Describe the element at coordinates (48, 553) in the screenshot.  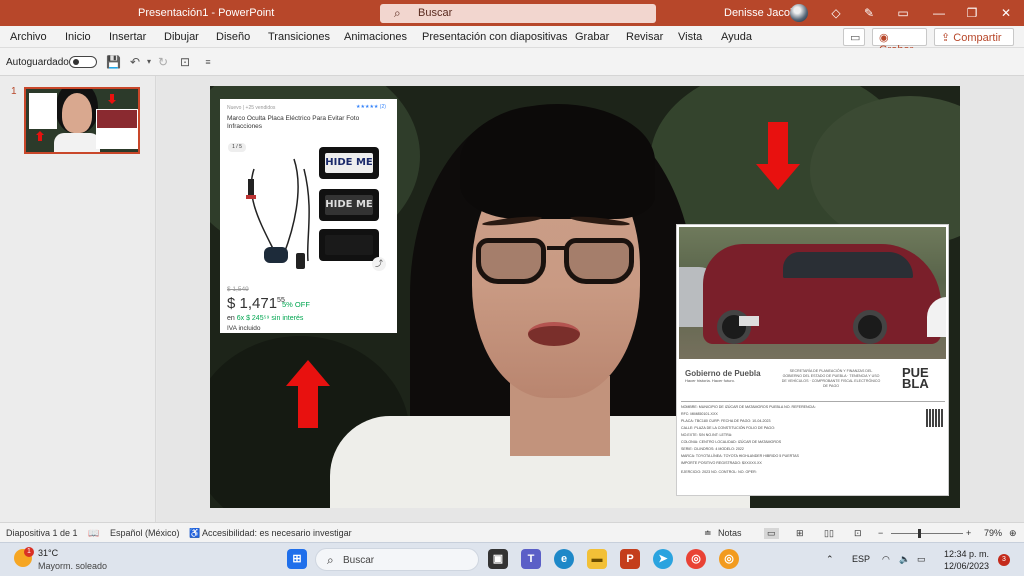
I see `weather-temp: 31°C` at that location.